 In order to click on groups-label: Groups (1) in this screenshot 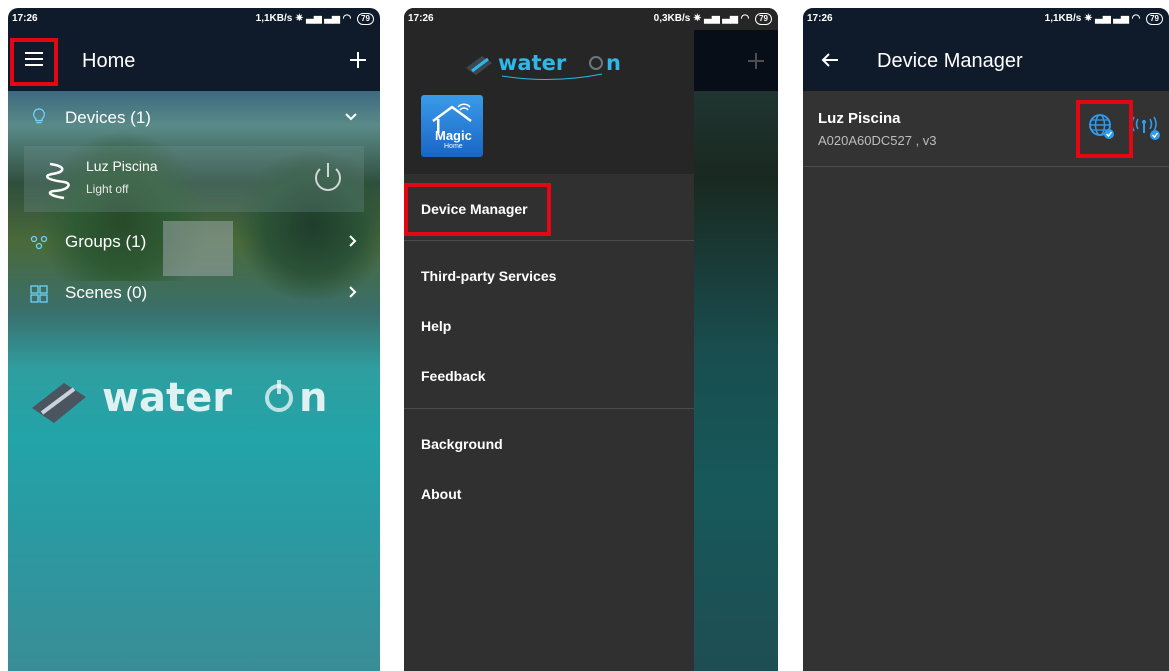, I will do `click(106, 241)`.